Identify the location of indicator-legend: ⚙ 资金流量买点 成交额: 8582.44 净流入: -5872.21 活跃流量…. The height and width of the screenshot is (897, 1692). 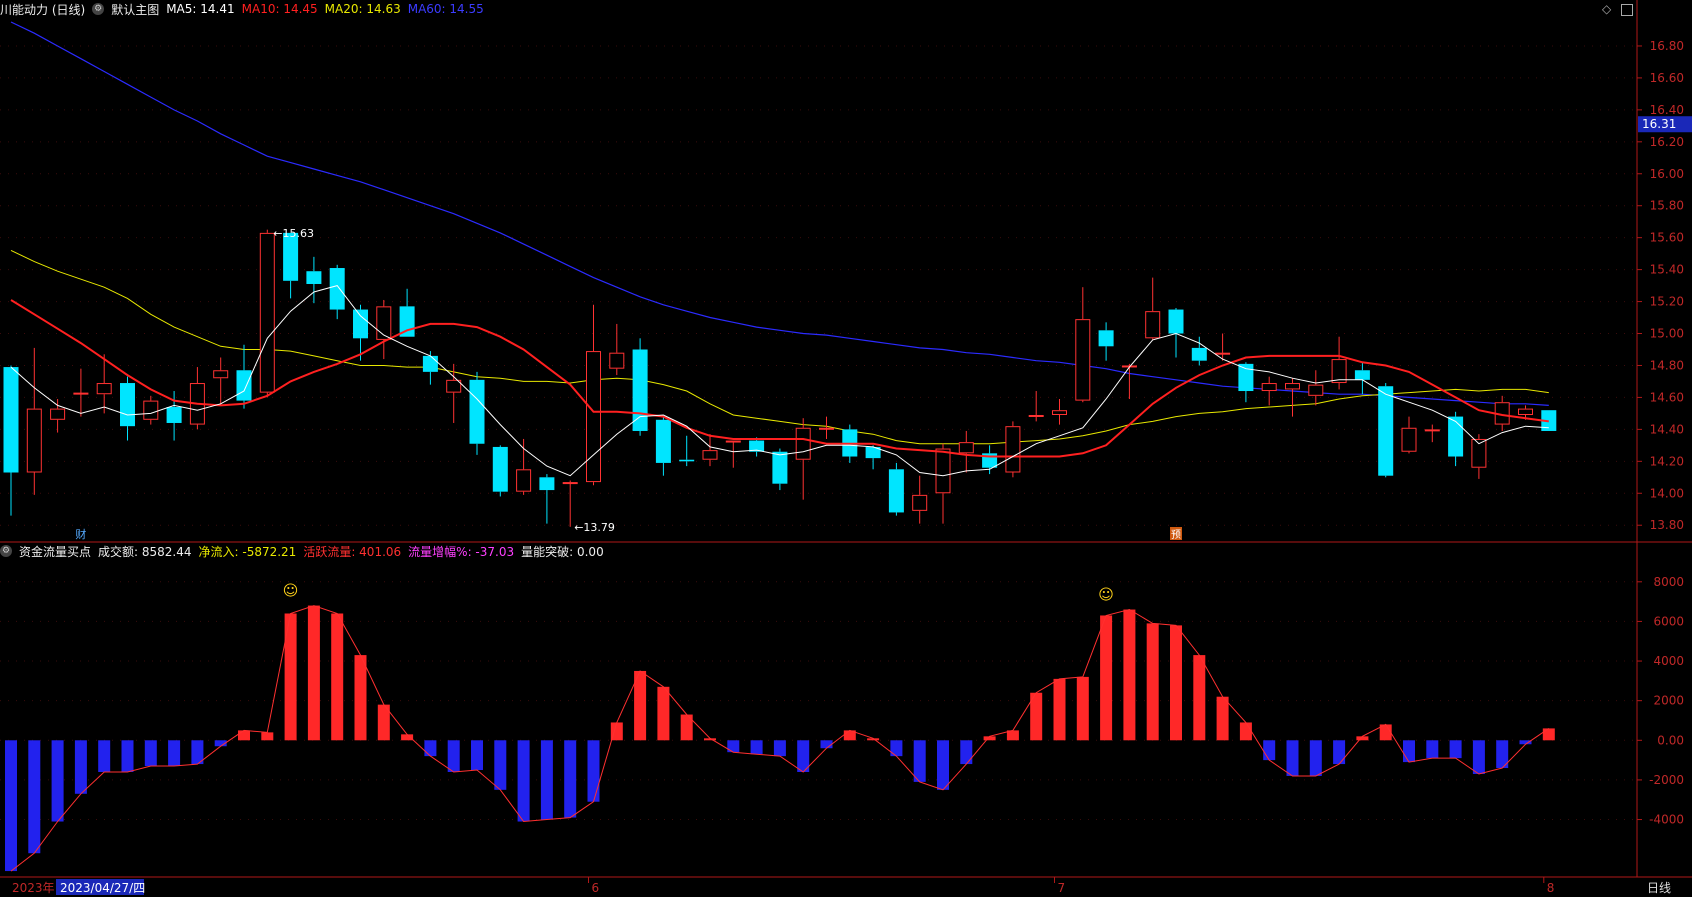
(302, 551).